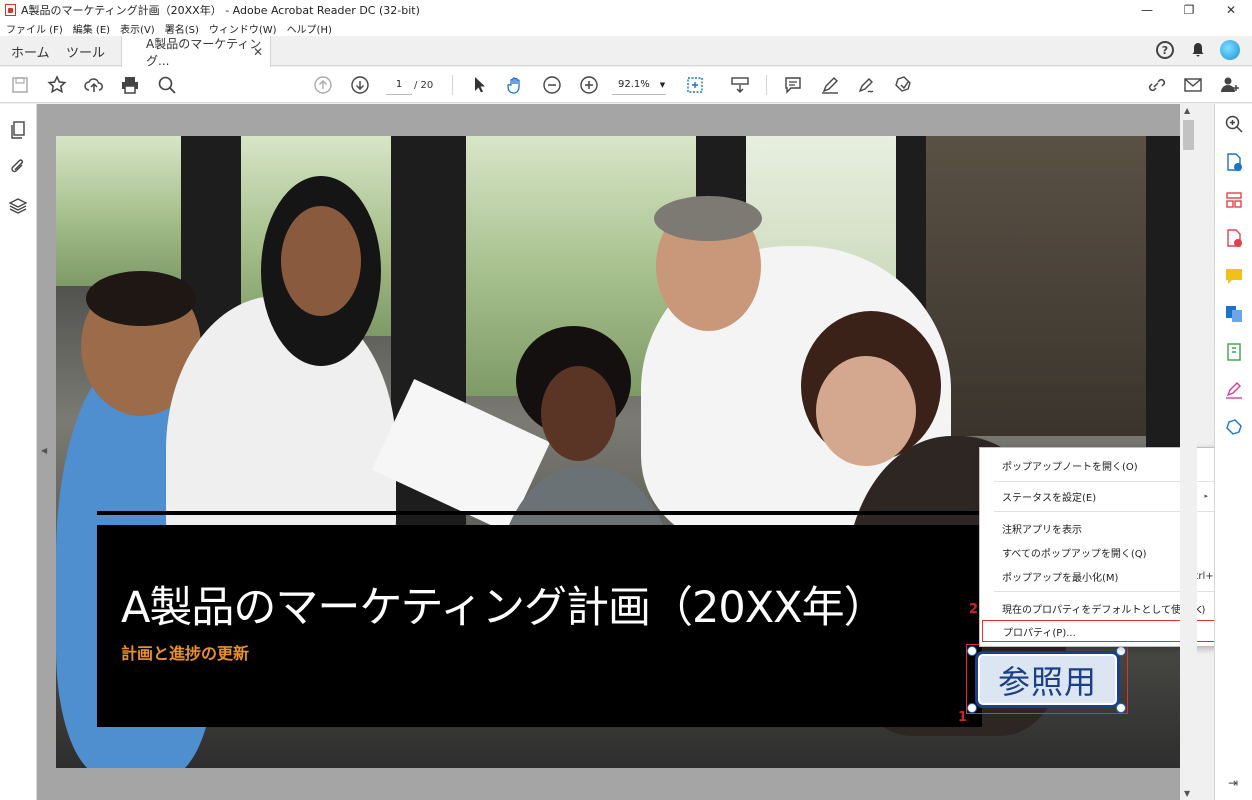 This screenshot has height=800, width=1252. What do you see at coordinates (10, 10) in the screenshot?
I see `acrobat-app-icon` at bounding box center [10, 10].